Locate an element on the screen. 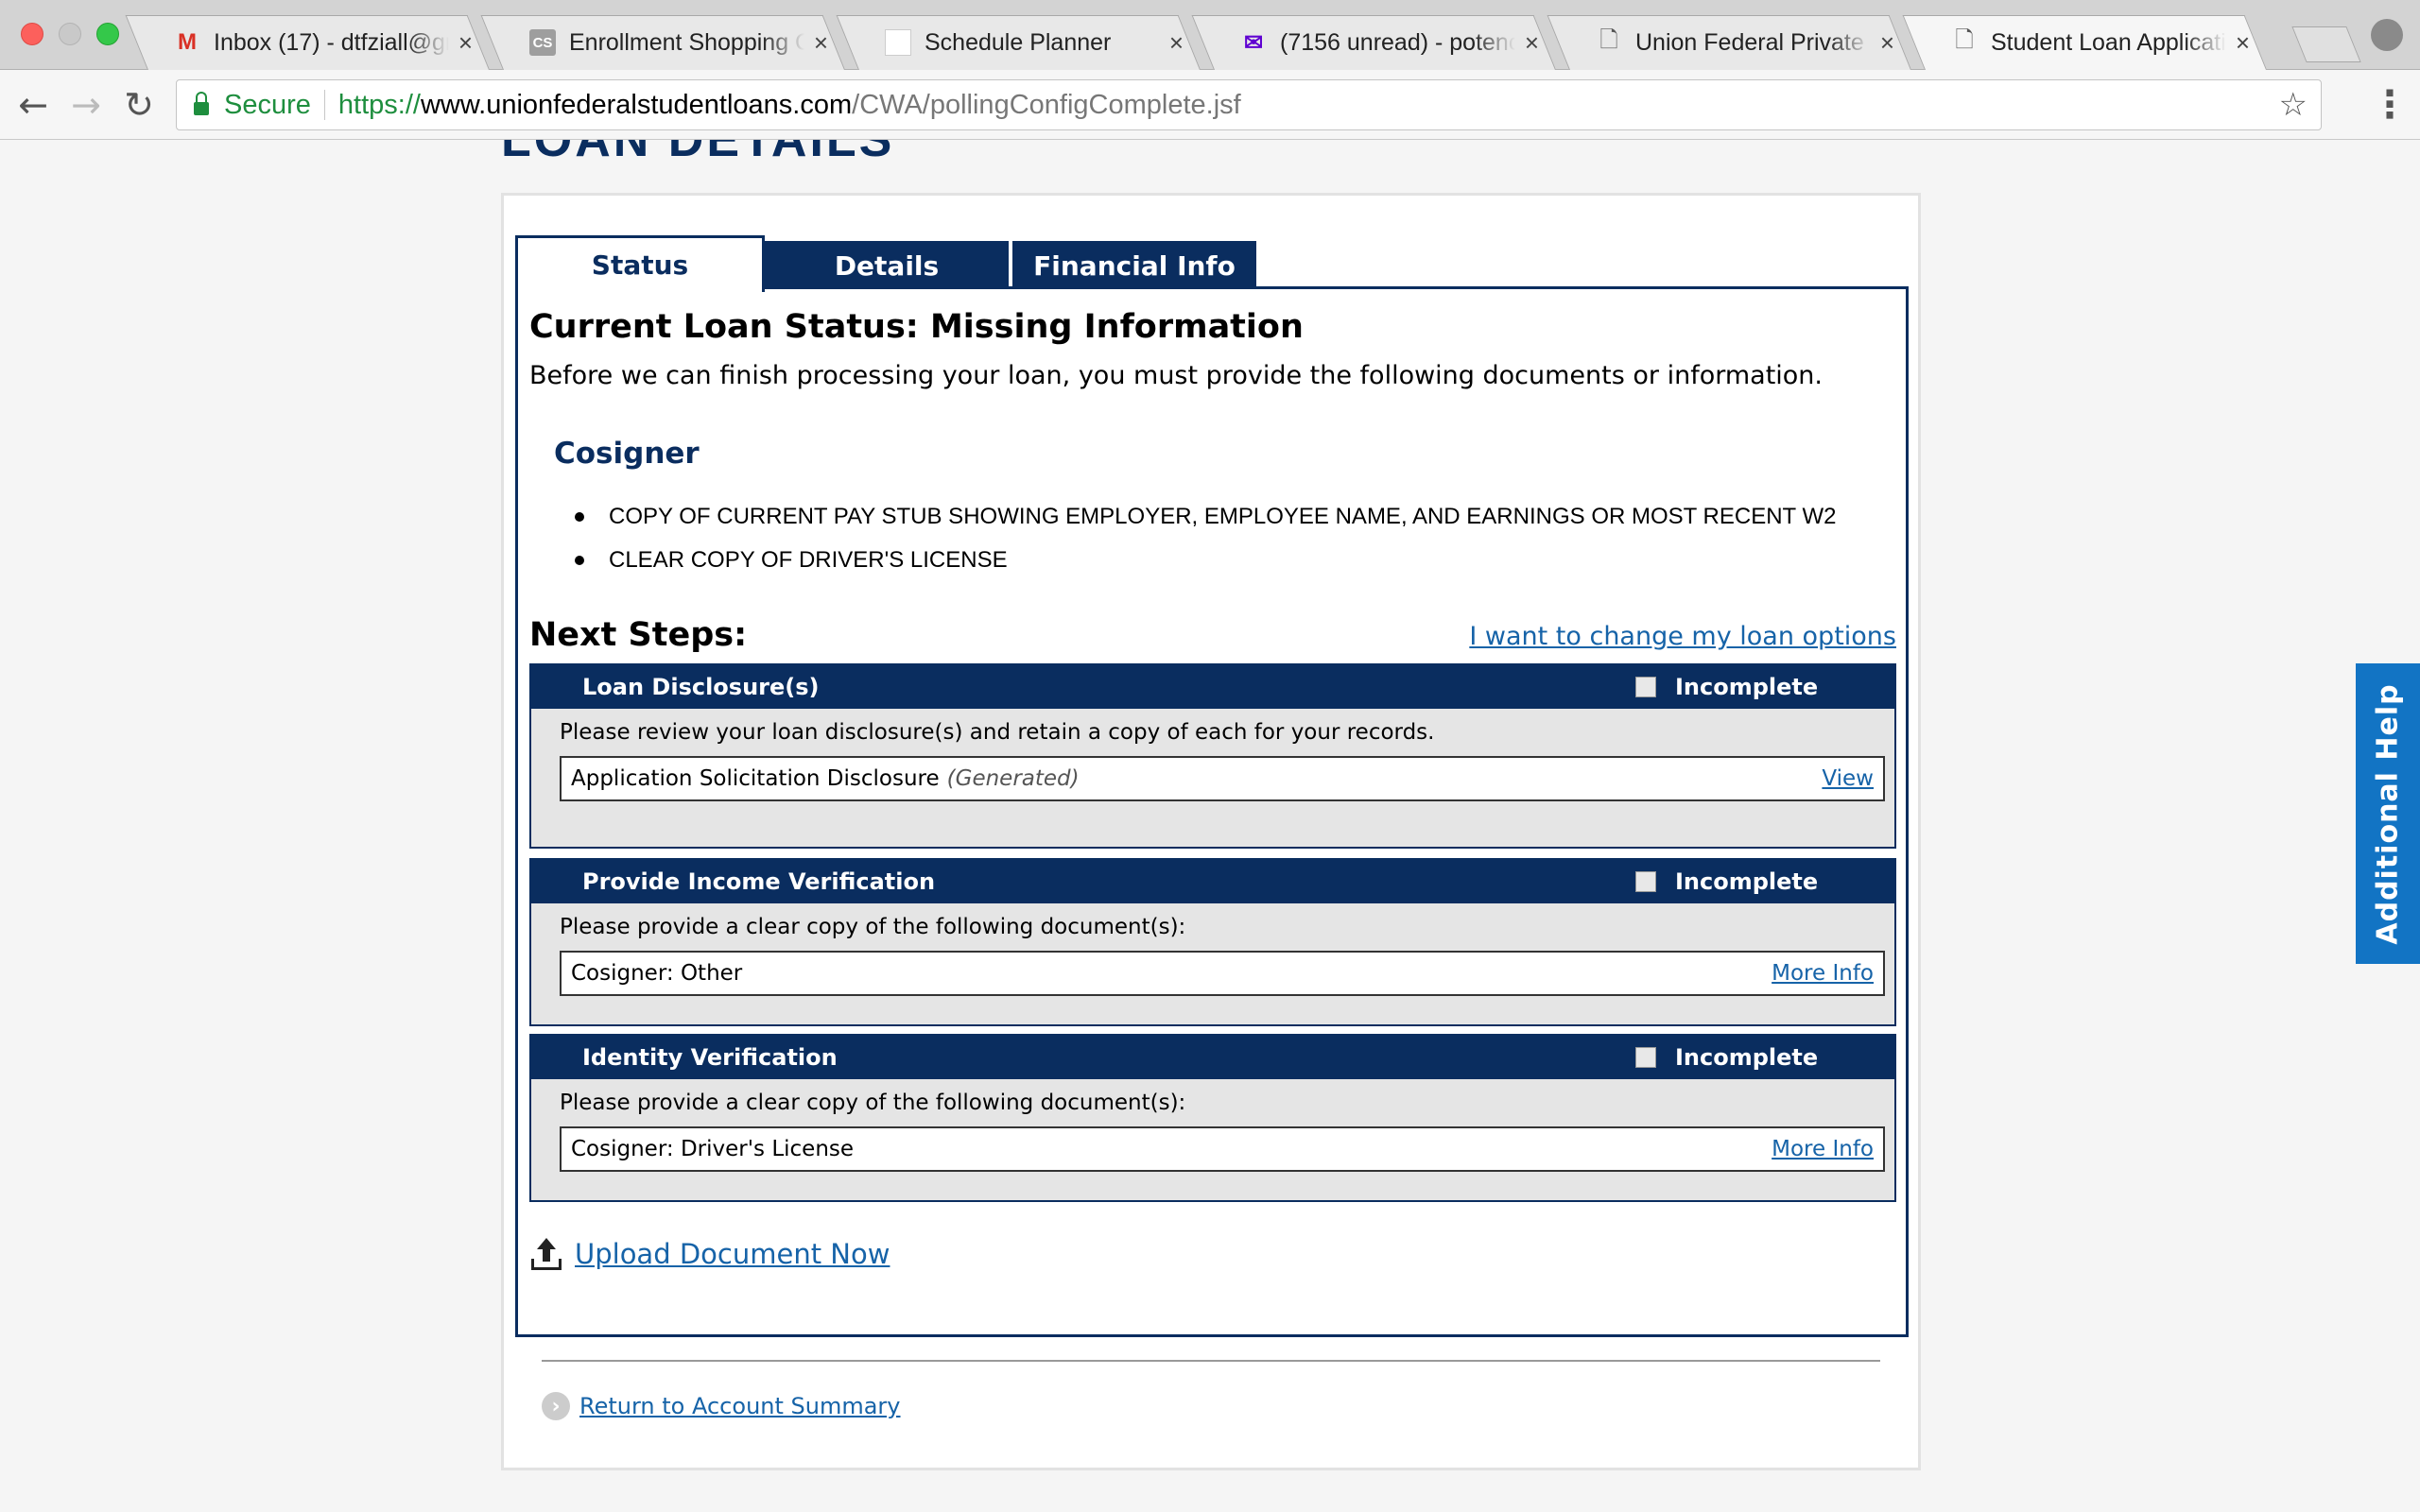  browser-tab-gmail: M Inbox (17) - dtfziall@gmail.com × is located at coordinates (308, 42).